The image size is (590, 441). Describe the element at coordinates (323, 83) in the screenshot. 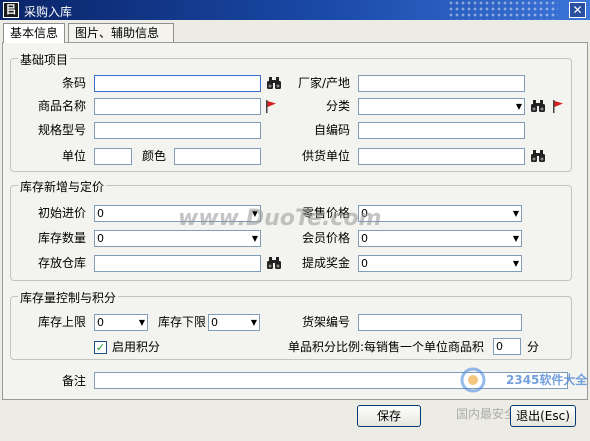

I see `maker-label: 厂家/产地` at that location.